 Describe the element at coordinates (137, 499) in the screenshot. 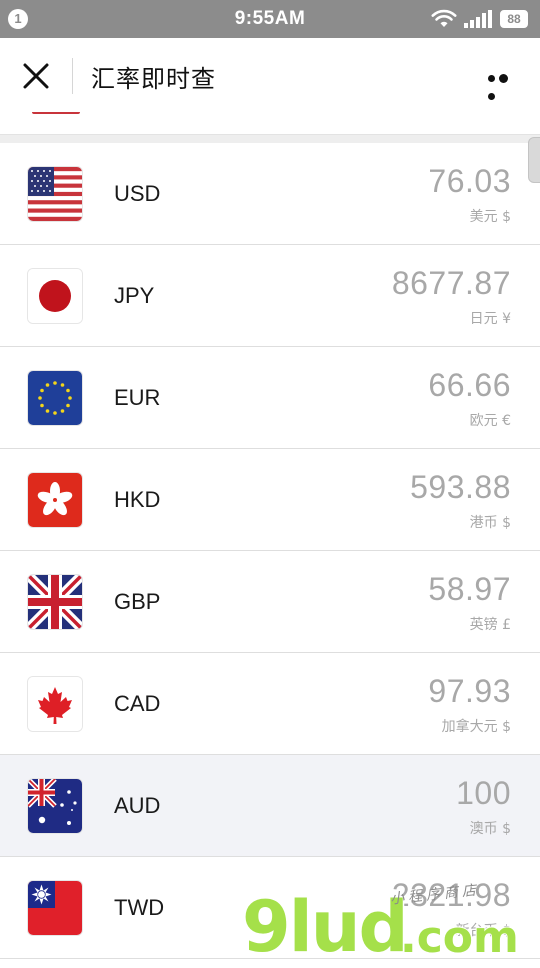

I see `currency-code: HKD` at that location.